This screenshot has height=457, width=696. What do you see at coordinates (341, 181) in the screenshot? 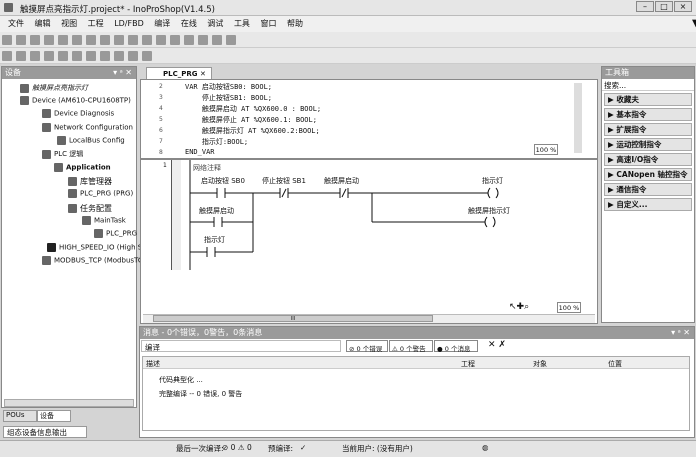
I see `label-c3: 触摸屏启动` at bounding box center [341, 181].